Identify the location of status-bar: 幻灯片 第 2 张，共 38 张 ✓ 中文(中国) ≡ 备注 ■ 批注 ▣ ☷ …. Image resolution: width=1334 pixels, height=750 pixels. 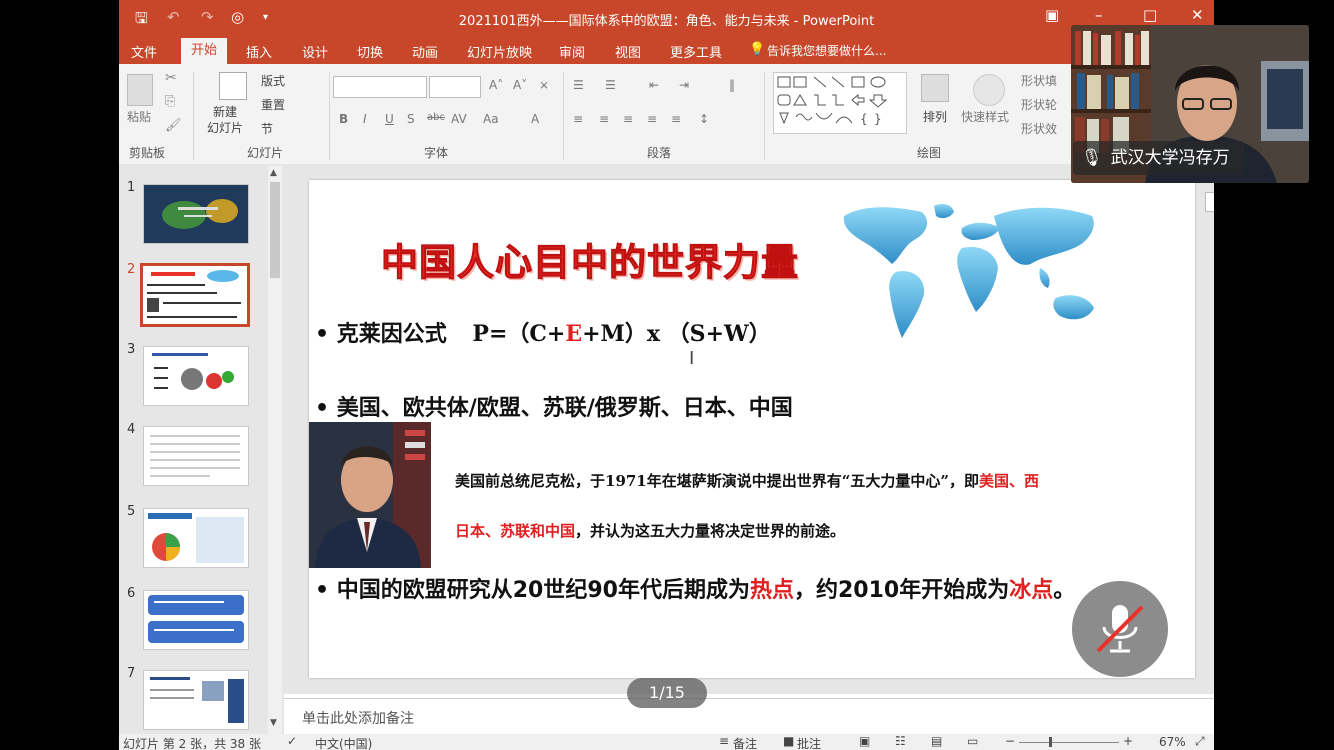
(666, 742).